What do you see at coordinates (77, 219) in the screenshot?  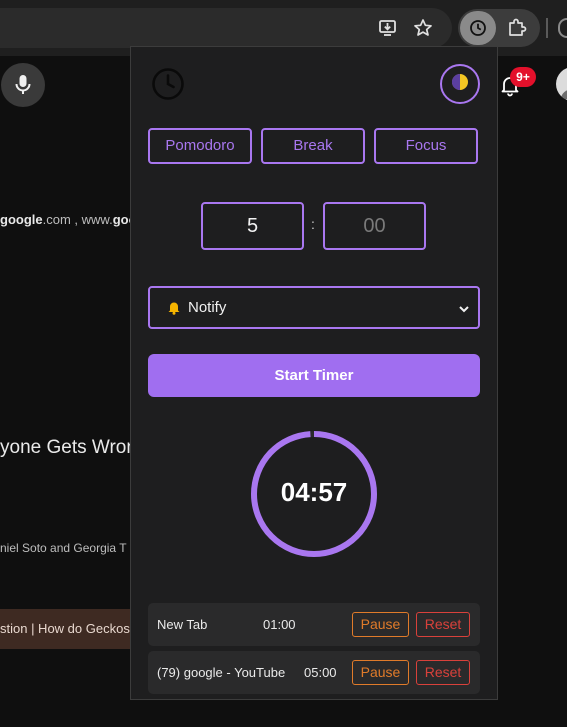 I see `url-rest: .com , www.` at bounding box center [77, 219].